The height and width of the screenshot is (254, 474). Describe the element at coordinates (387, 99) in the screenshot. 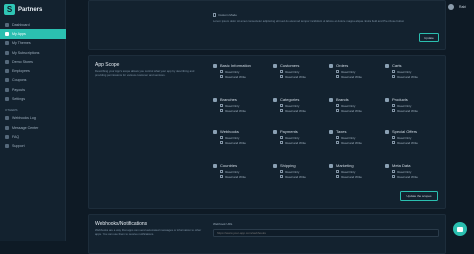

I see `products-icon` at that location.